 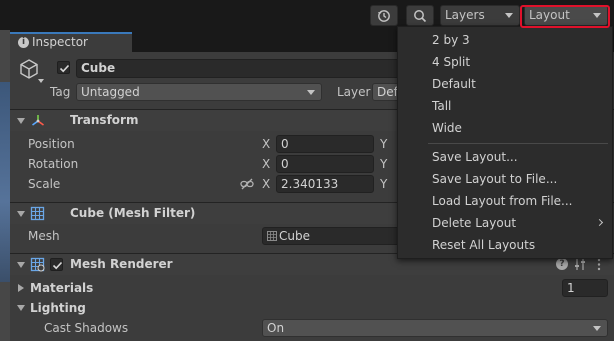 What do you see at coordinates (325, 184) in the screenshot?
I see `scale-x-field: 2.340133` at bounding box center [325, 184].